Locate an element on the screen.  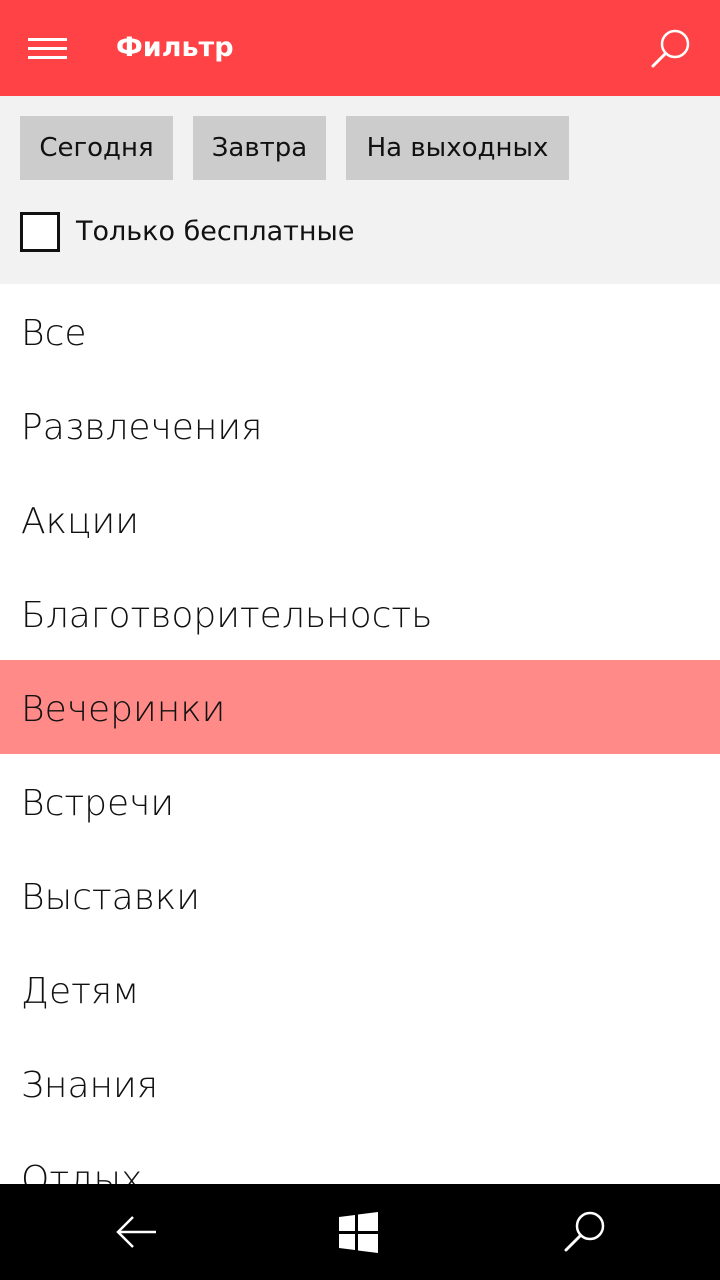
back-arrow-icon is located at coordinates (136, 1232).